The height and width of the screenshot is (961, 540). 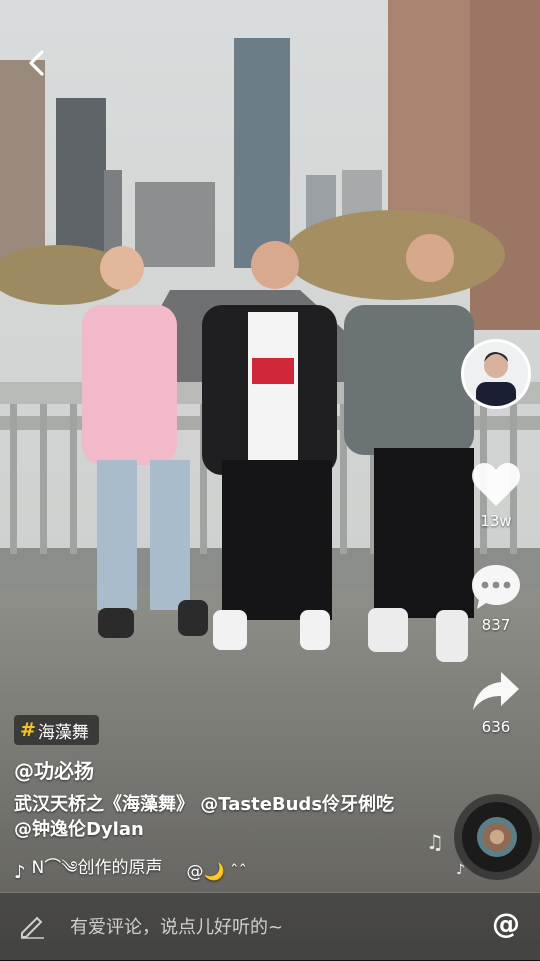 I want to click on comment-input, so click(x=250, y=927).